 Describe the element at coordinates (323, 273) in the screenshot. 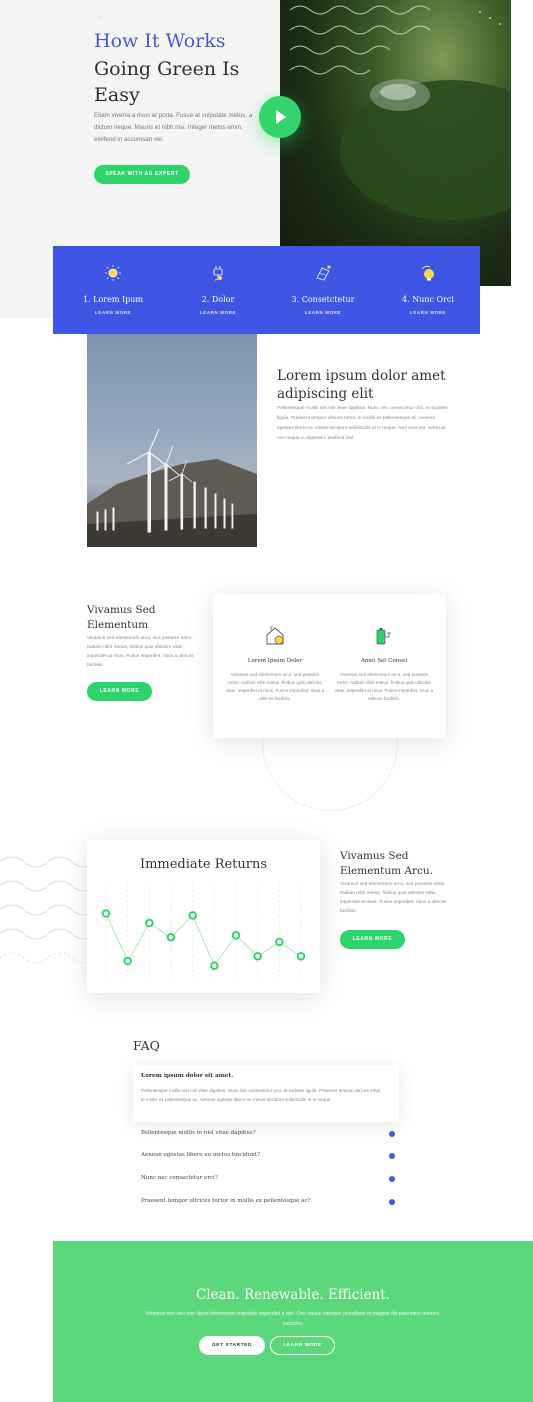

I see `solar-panel-icon` at that location.